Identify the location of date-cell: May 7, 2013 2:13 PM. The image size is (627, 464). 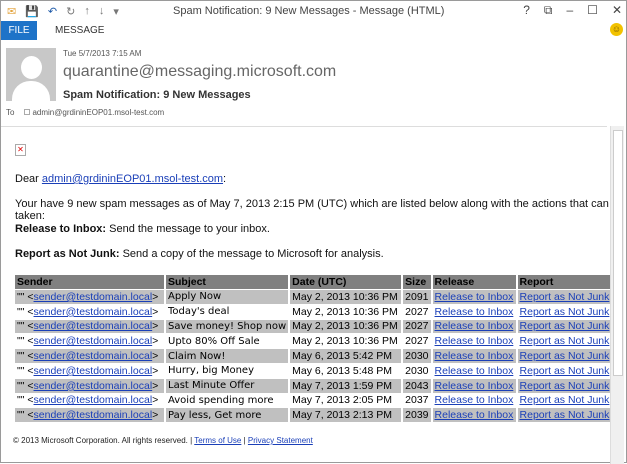
(346, 415).